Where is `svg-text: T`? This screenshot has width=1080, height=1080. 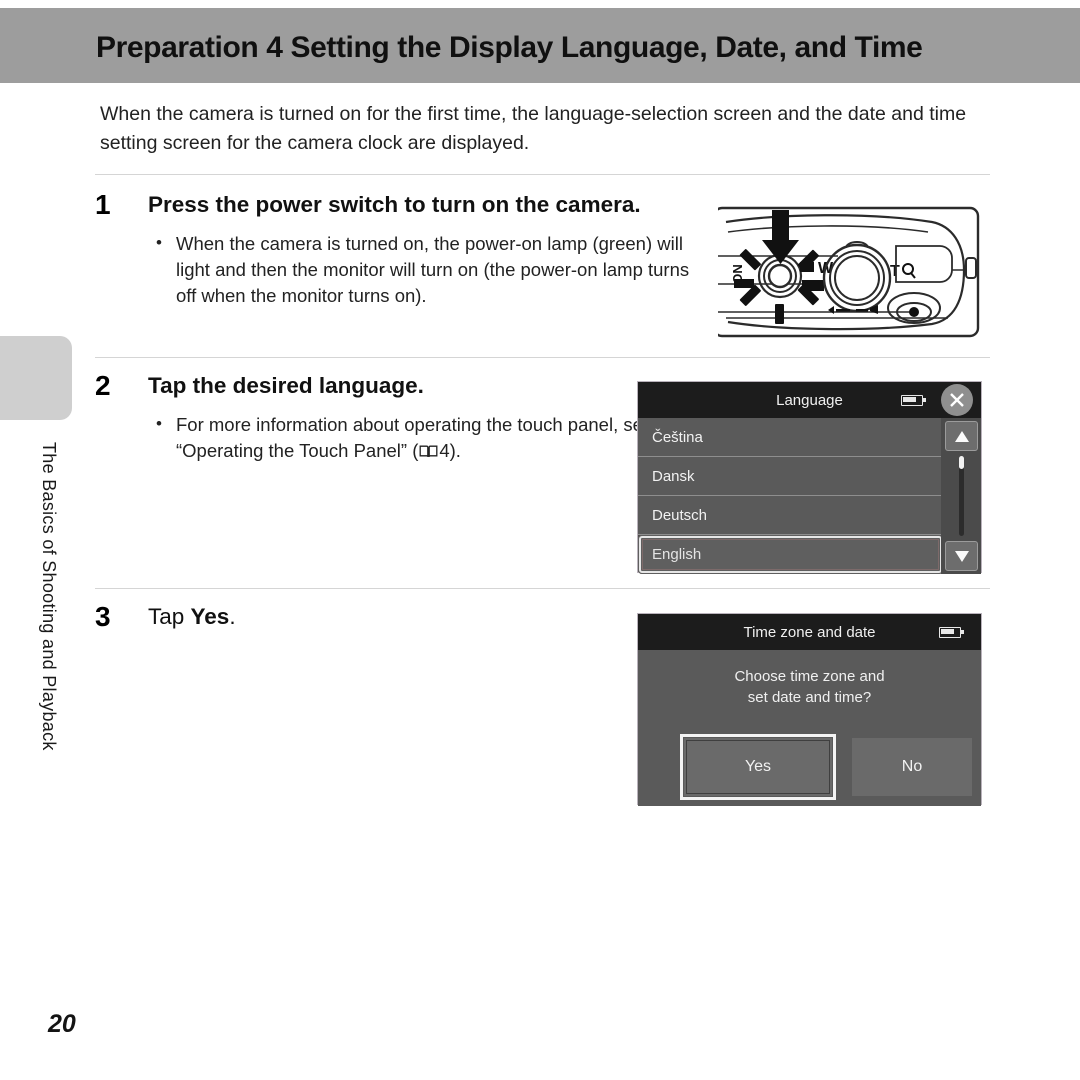
svg-text: T is located at coordinates (895, 271).